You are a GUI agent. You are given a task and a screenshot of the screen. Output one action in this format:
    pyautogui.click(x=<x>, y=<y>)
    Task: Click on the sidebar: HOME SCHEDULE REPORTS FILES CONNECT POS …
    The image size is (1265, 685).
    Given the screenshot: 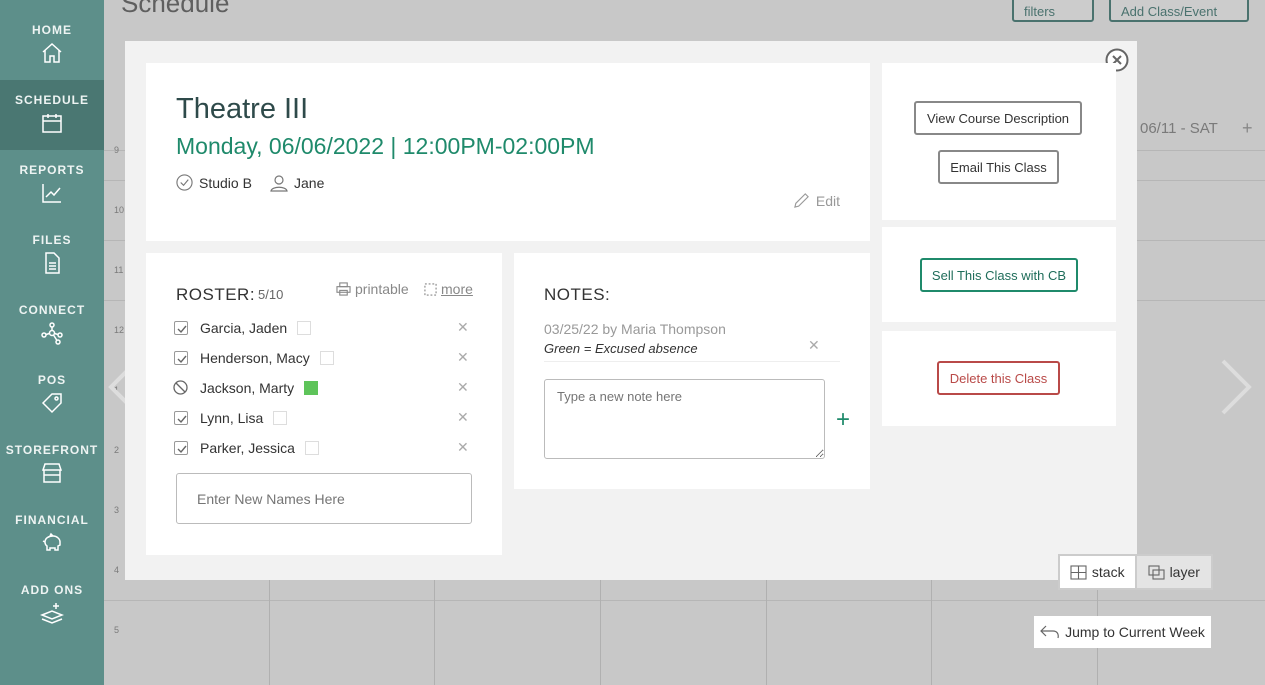 What is the action you would take?
    pyautogui.click(x=52, y=342)
    